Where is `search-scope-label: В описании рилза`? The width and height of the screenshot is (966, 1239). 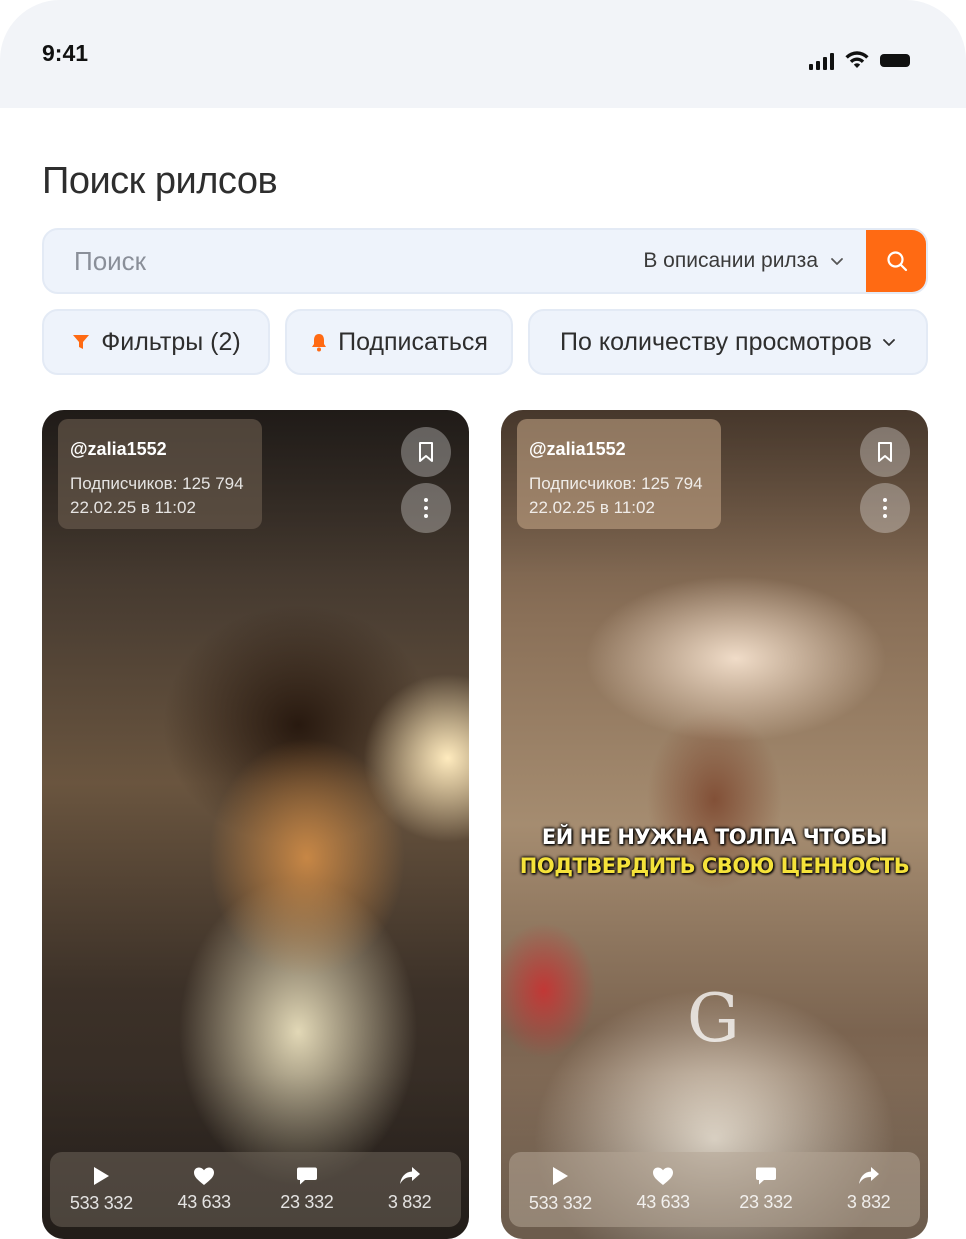
search-scope-label: В описании рилза is located at coordinates (730, 260).